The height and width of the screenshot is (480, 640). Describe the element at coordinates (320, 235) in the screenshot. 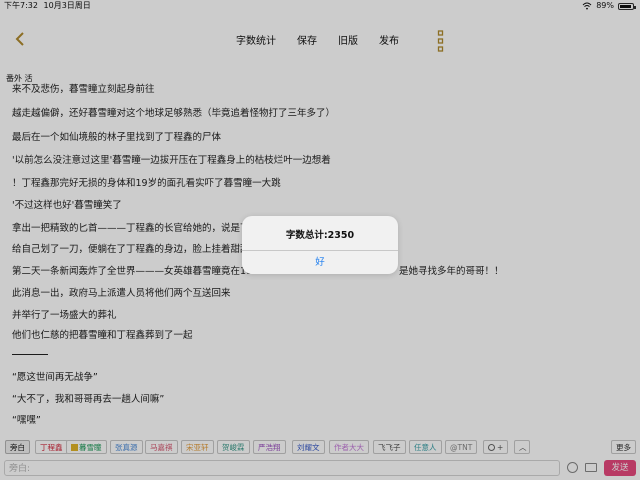

I see `alert-message: 字数总计:2350` at that location.